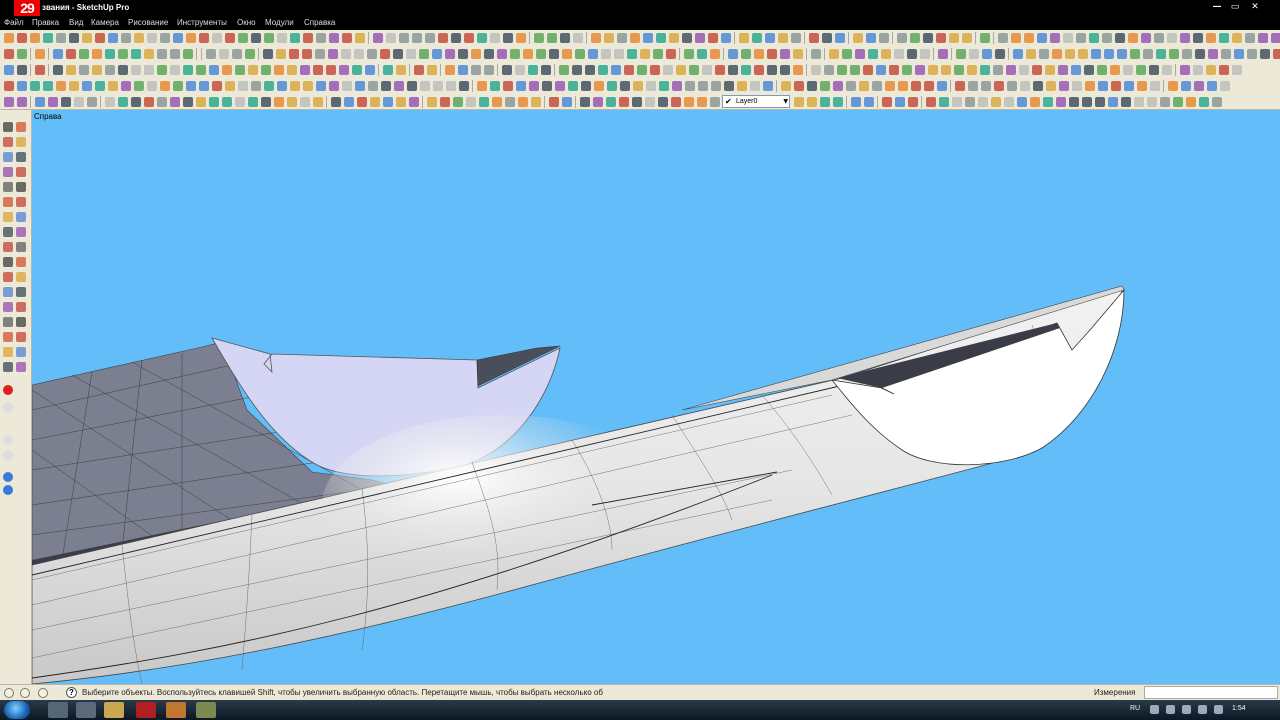 This screenshot has height=720, width=1280. What do you see at coordinates (785, 101) in the screenshot?
I see `chevron-down-icon: ▼` at bounding box center [785, 101].